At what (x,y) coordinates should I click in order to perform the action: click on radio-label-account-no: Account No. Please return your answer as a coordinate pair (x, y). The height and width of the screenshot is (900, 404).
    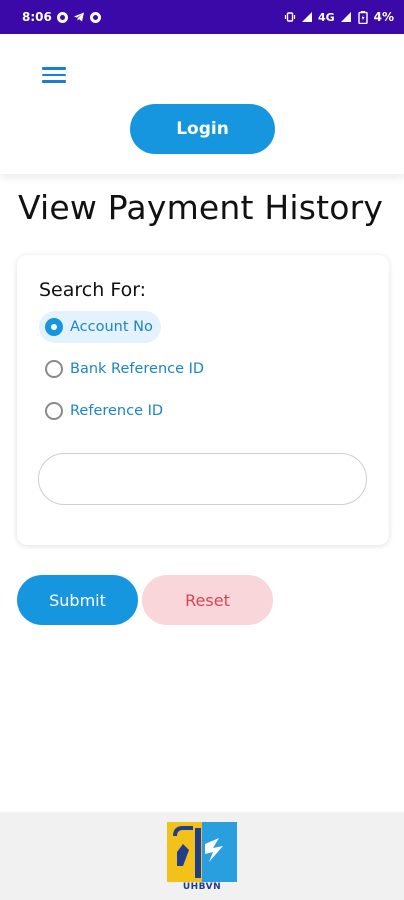
    Looking at the image, I should click on (111, 327).